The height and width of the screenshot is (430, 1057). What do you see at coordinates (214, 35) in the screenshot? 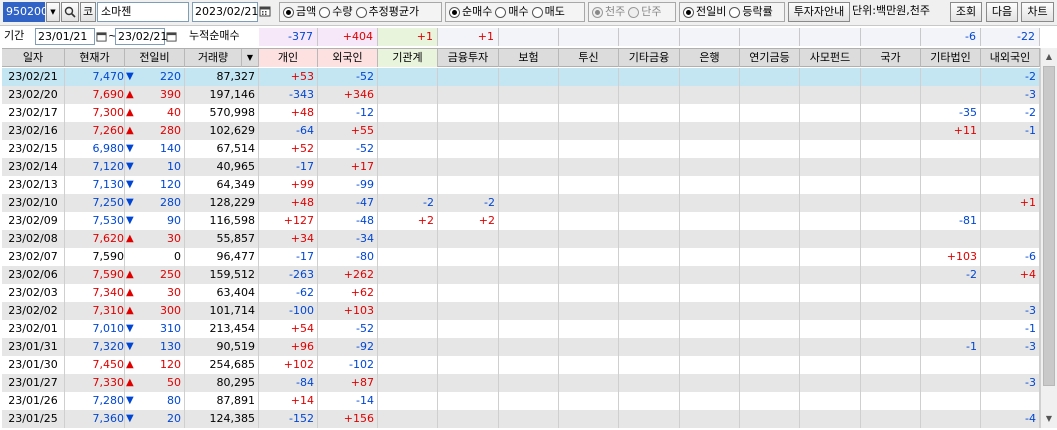
I see `cumulative-net-buy-label: 누적순매수` at bounding box center [214, 35].